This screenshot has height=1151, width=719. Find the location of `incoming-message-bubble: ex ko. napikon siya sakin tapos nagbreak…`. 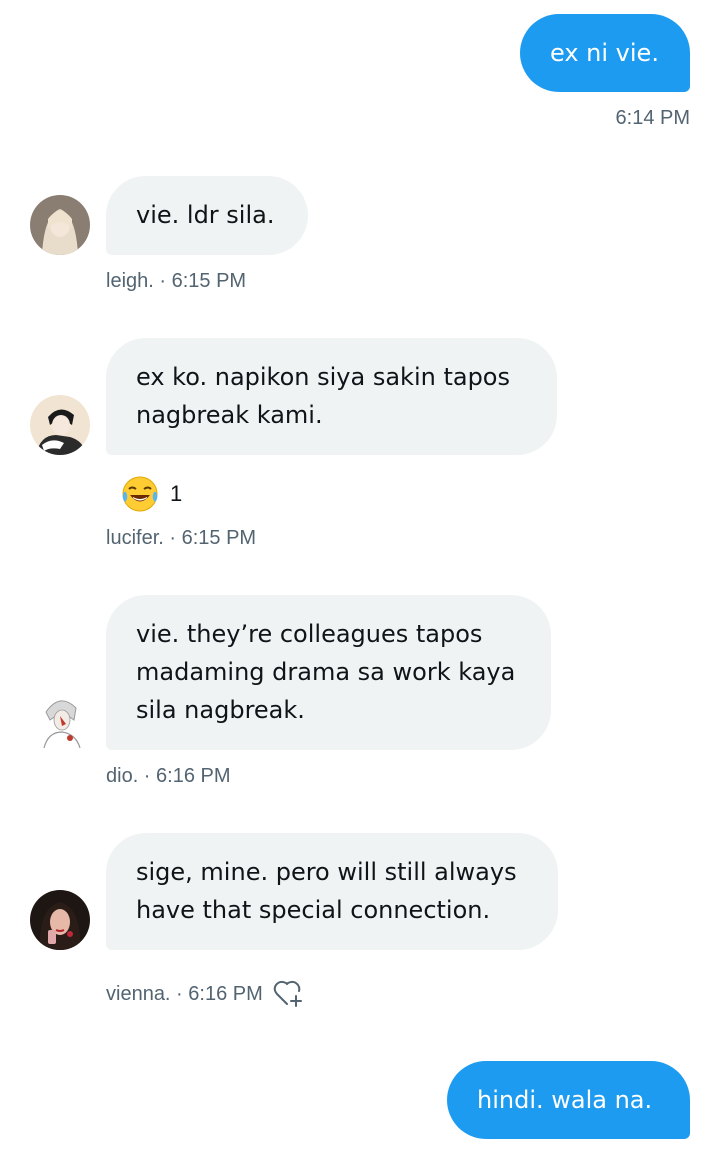

incoming-message-bubble: ex ko. napikon siya sakin tapos nagbreak… is located at coordinates (331, 396).